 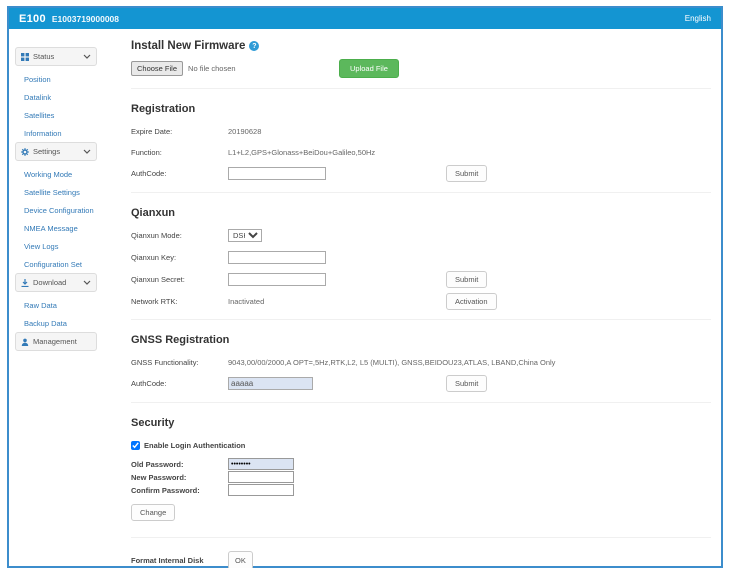 I want to click on sidebar-group-settings: Settings, so click(x=56, y=151).